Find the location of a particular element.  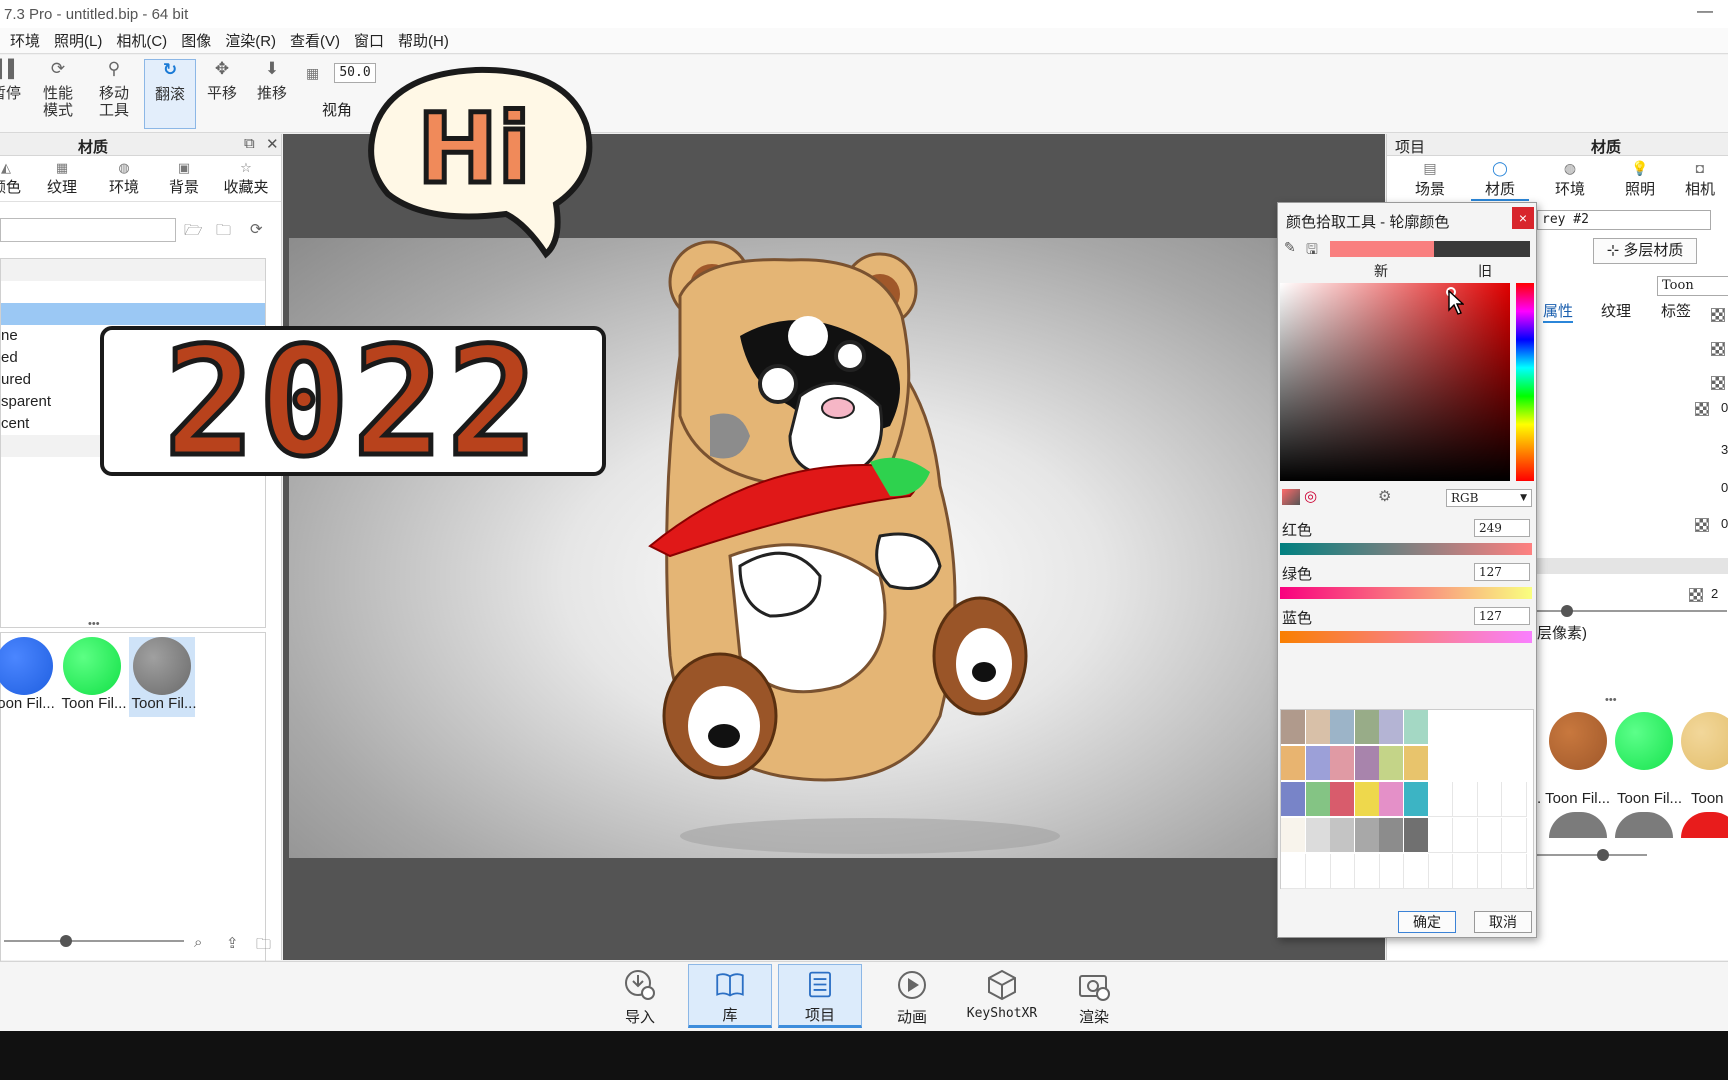

cancel-button: 取消 is located at coordinates (1503, 922).